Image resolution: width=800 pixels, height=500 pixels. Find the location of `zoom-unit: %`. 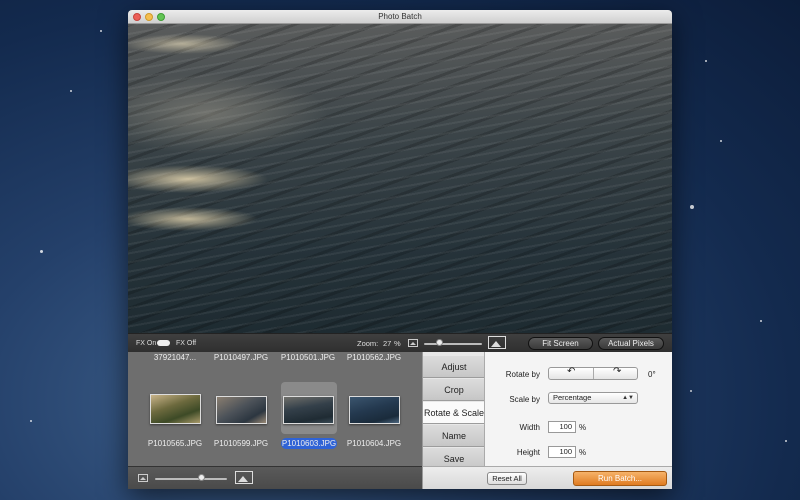

zoom-unit: % is located at coordinates (397, 343).